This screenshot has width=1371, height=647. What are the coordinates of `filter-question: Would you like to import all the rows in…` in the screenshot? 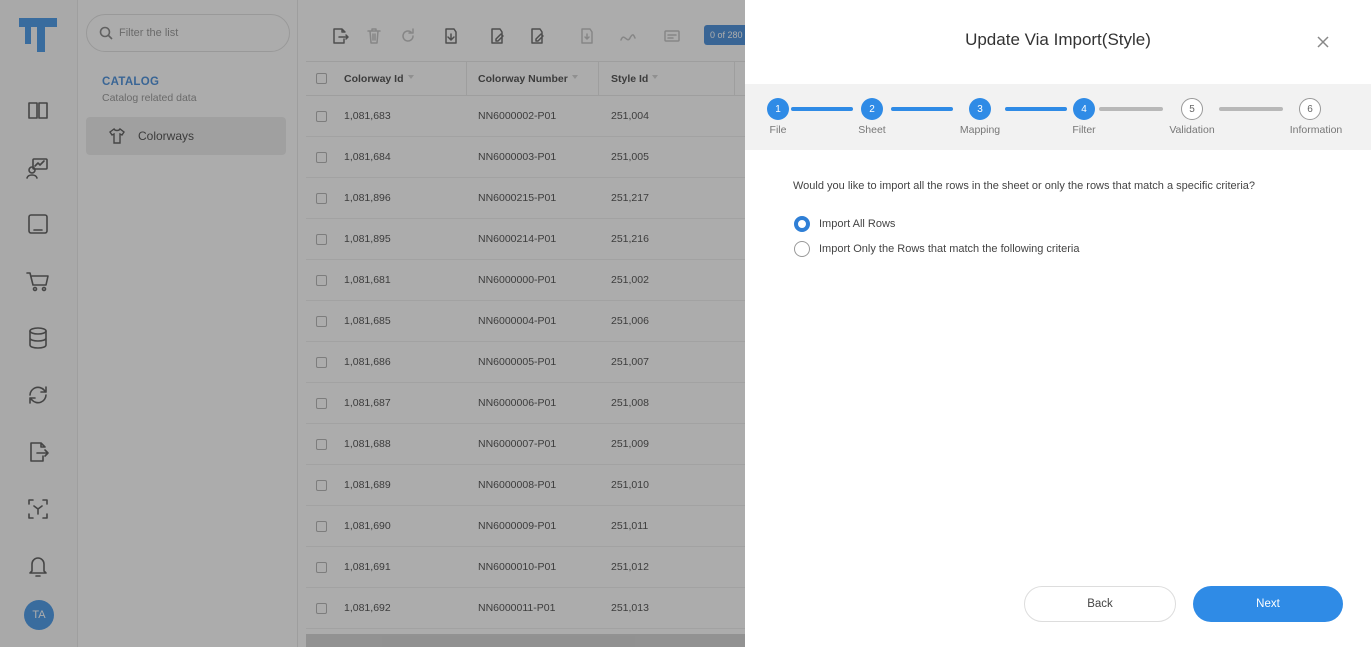 It's located at (1024, 186).